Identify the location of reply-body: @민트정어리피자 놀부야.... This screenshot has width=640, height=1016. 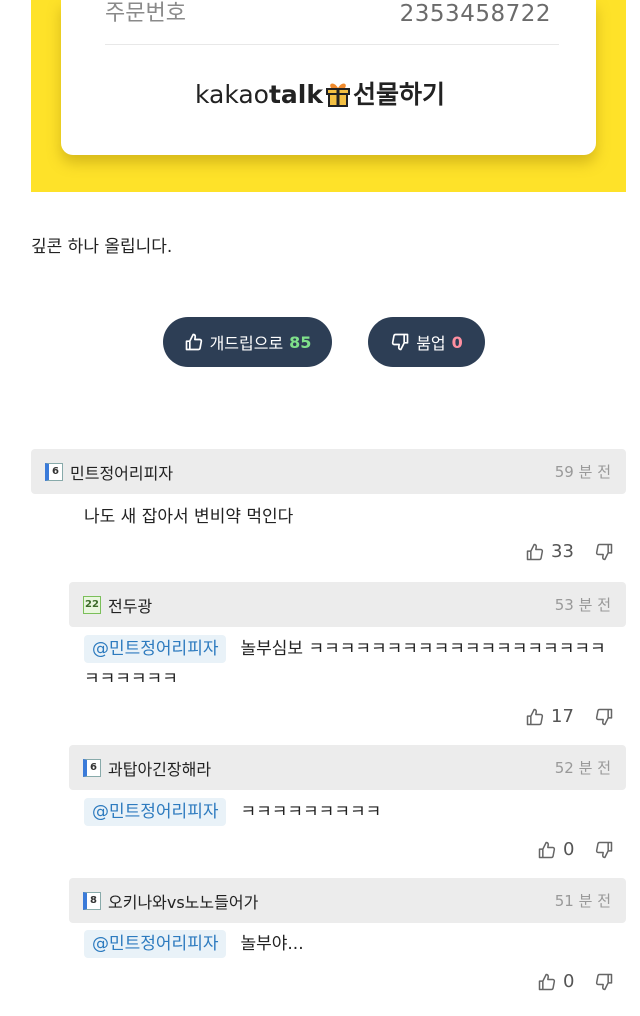
(194, 944).